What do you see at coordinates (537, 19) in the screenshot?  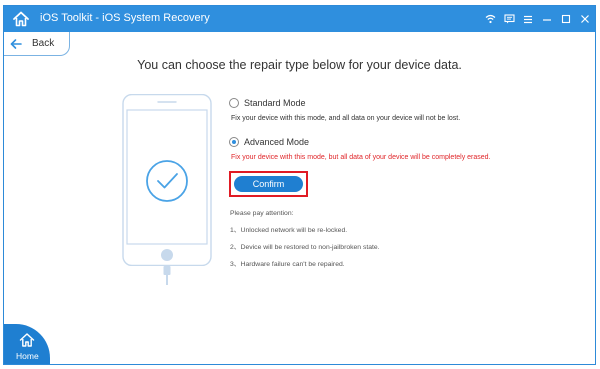 I see `window-controls` at bounding box center [537, 19].